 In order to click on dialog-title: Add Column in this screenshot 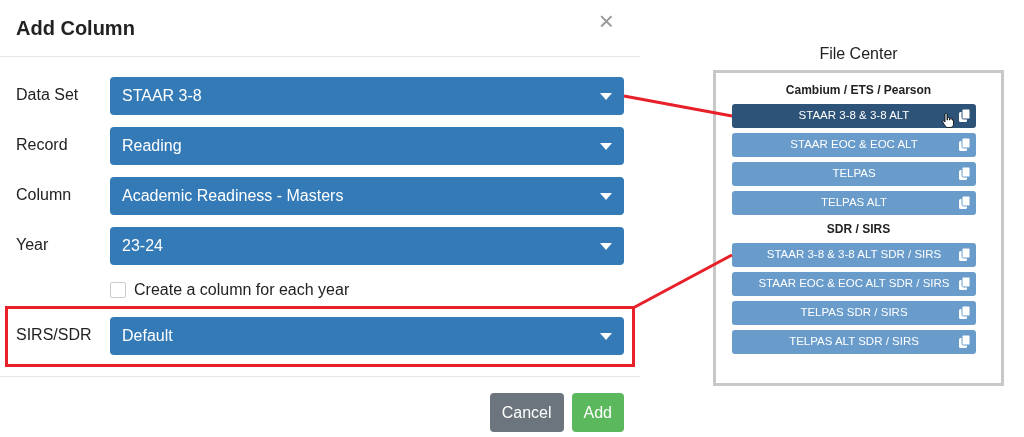, I will do `click(75, 28)`.